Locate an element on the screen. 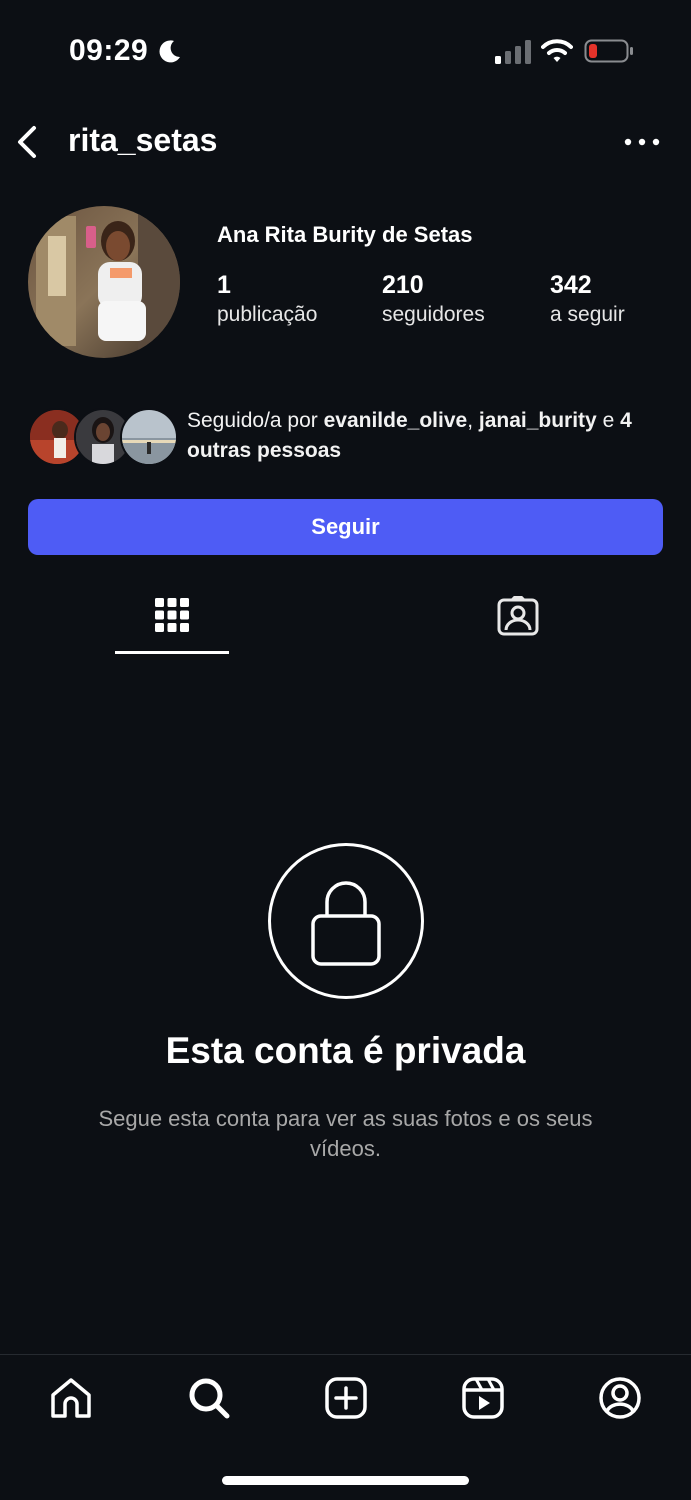 The height and width of the screenshot is (1500, 691). tab-posts-grid is located at coordinates (172, 617).